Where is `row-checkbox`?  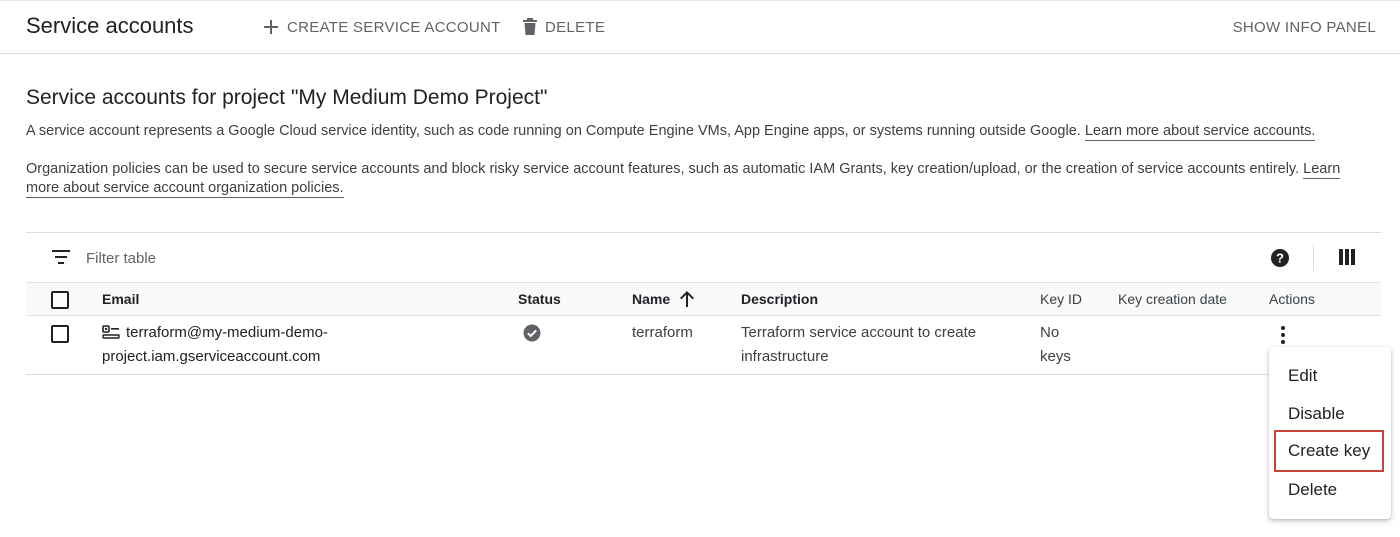 row-checkbox is located at coordinates (60, 334).